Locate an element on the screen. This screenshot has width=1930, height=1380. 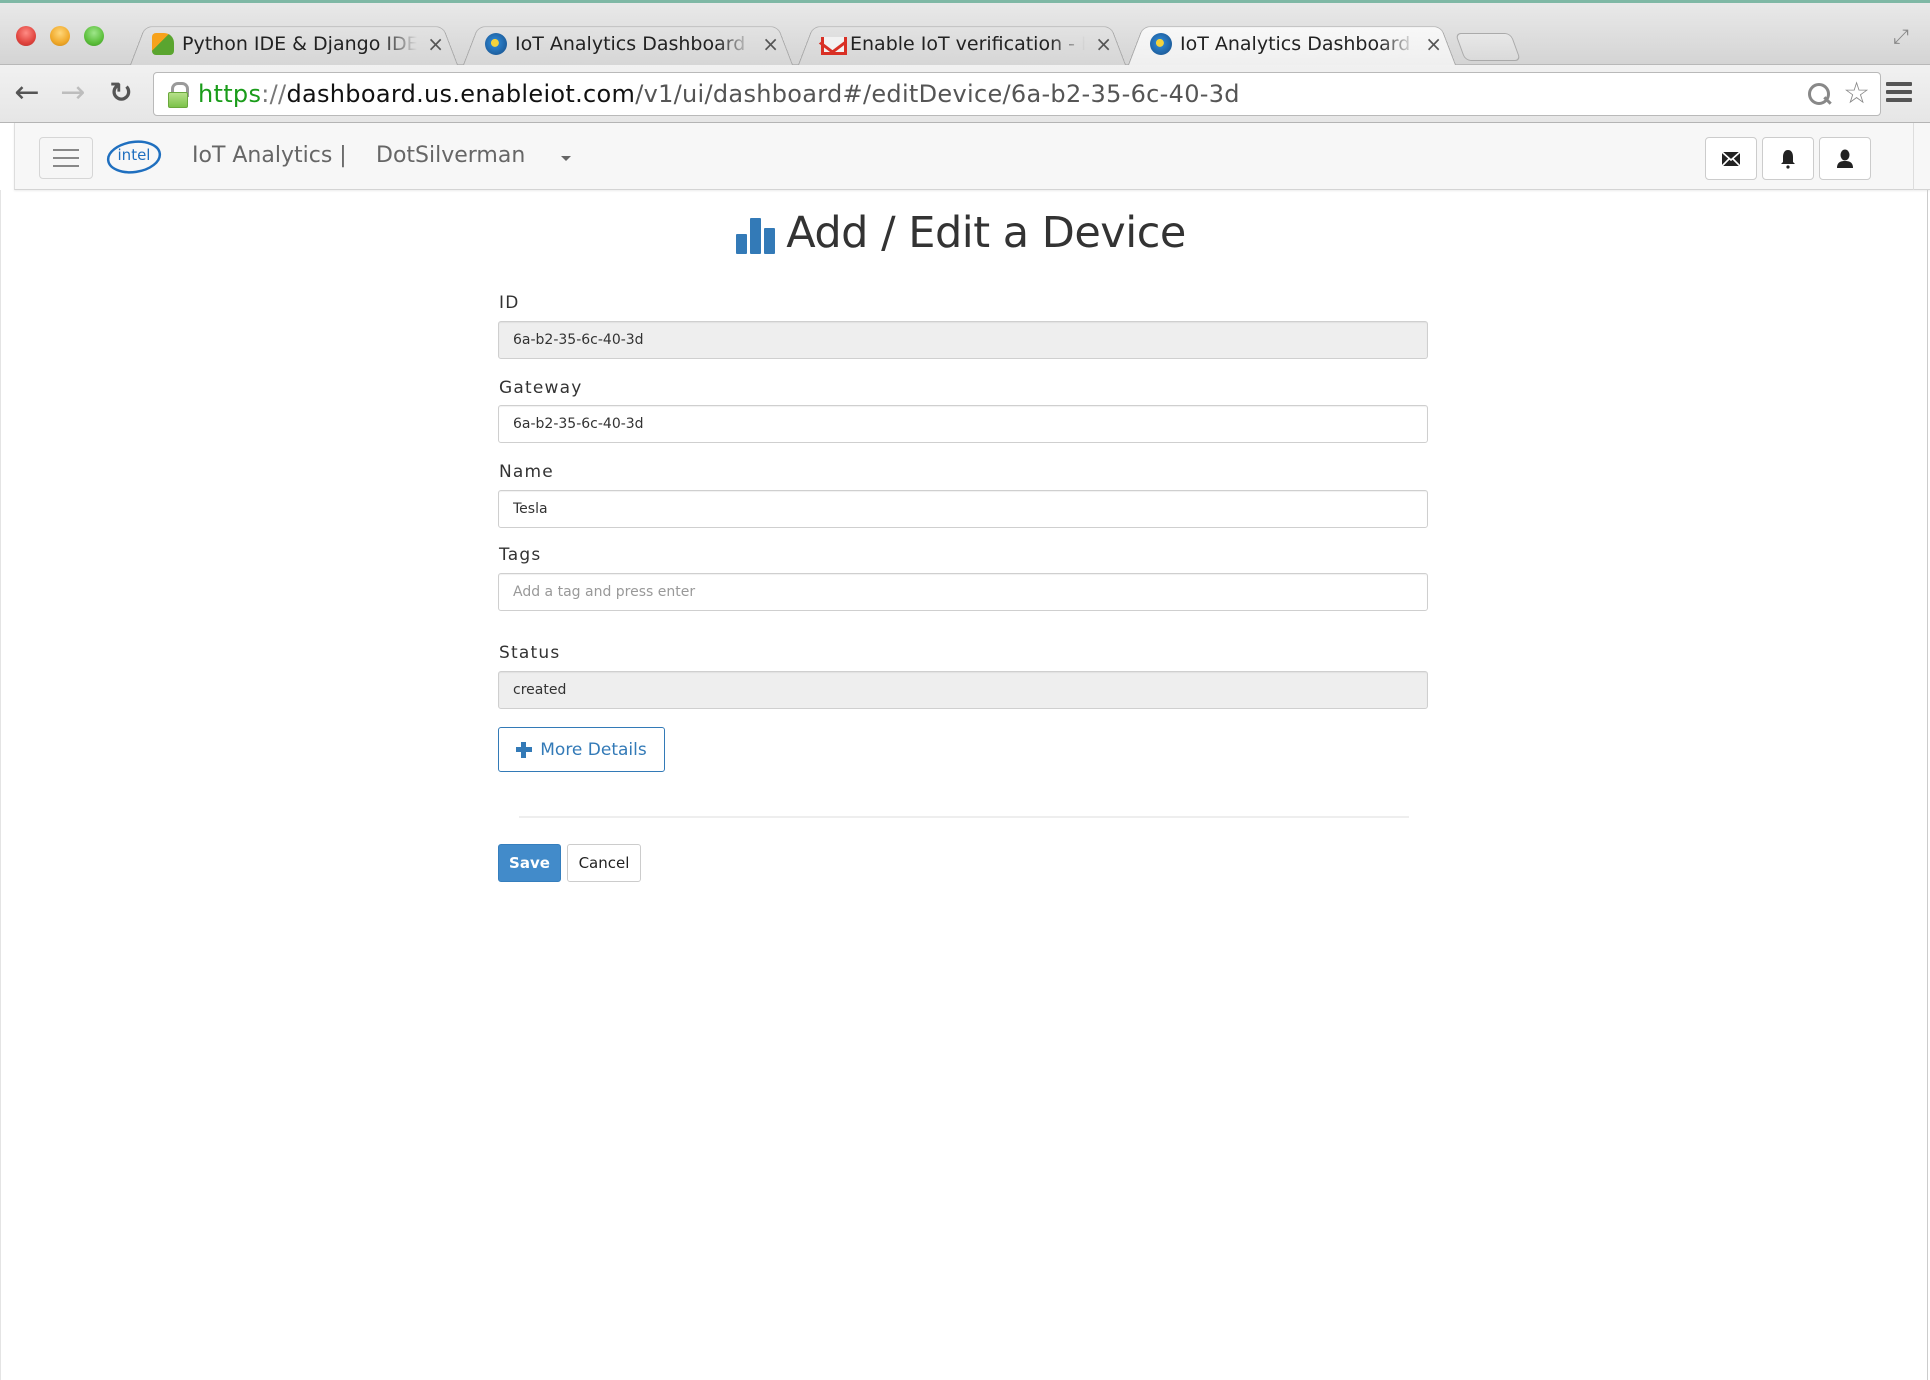
url-scheme: https is located at coordinates (230, 94).